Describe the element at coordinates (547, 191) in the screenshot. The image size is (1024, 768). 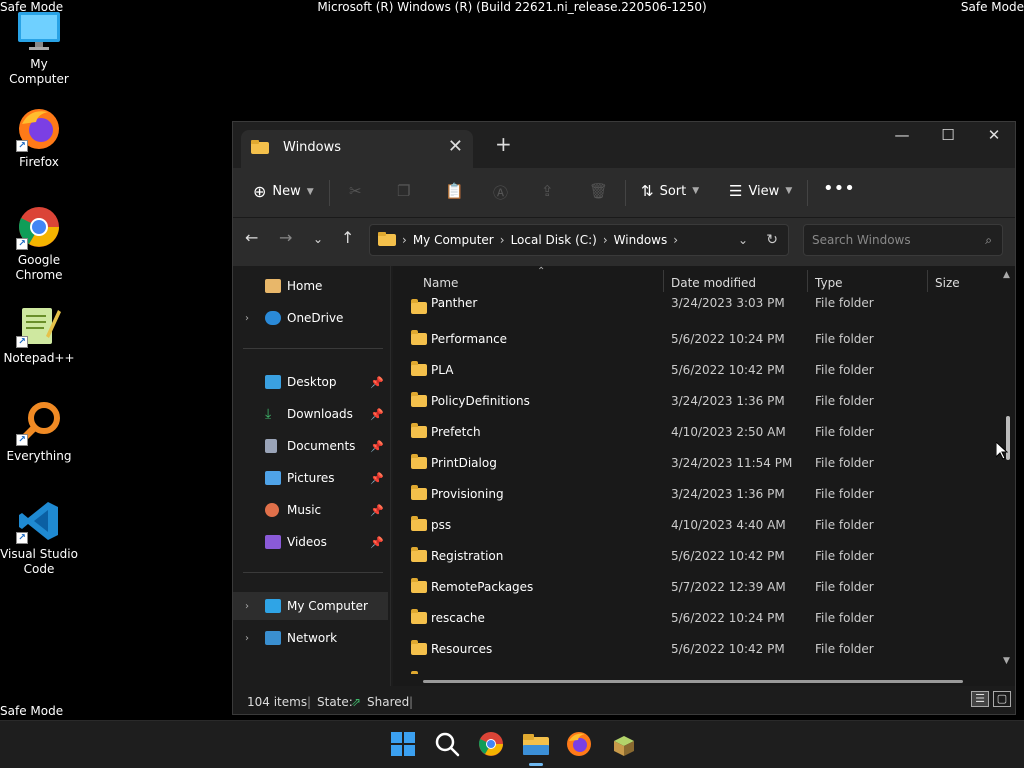
I see `share-icon: ⇪` at that location.